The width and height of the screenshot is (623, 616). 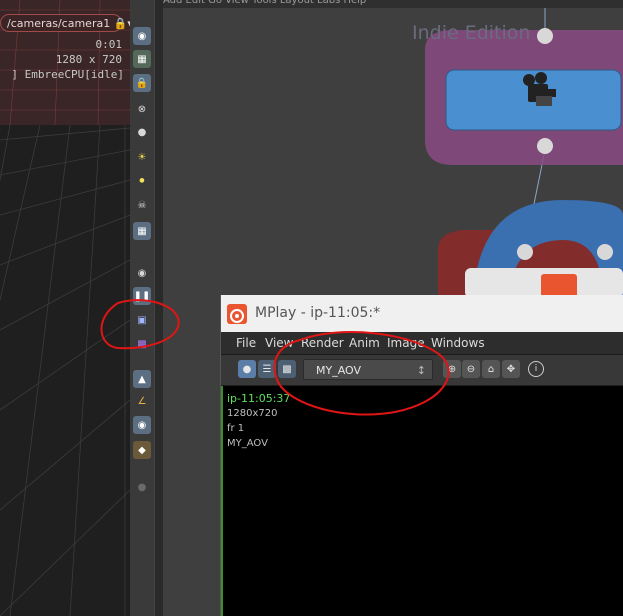 I want to click on ghost-icon: ⊗, so click(x=142, y=109).